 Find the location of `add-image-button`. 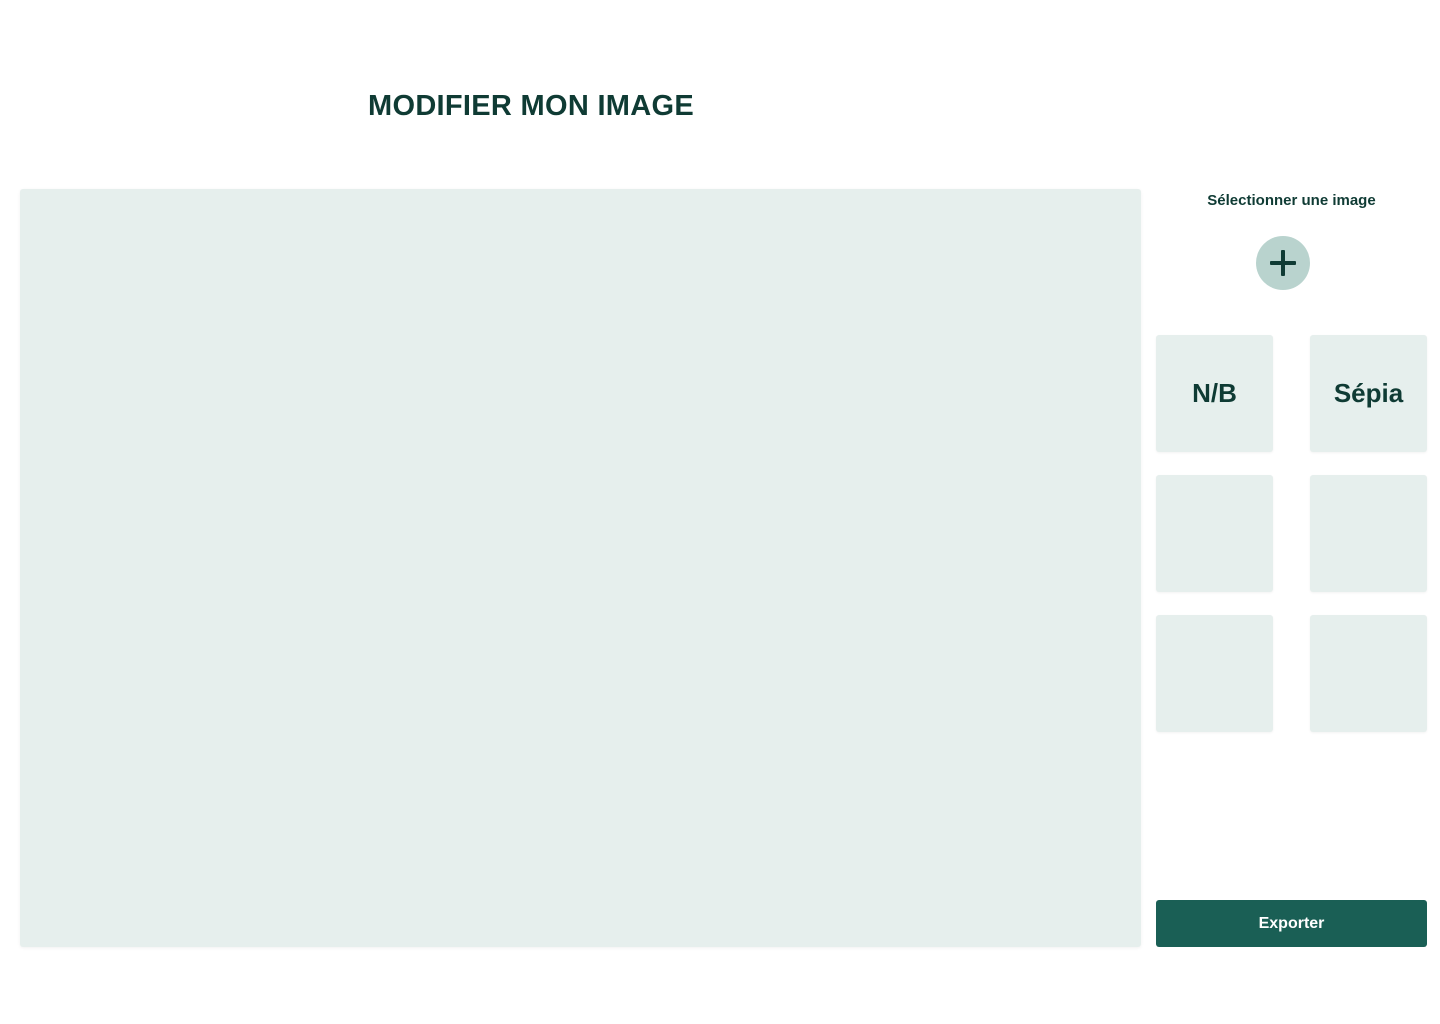

add-image-button is located at coordinates (1283, 263).